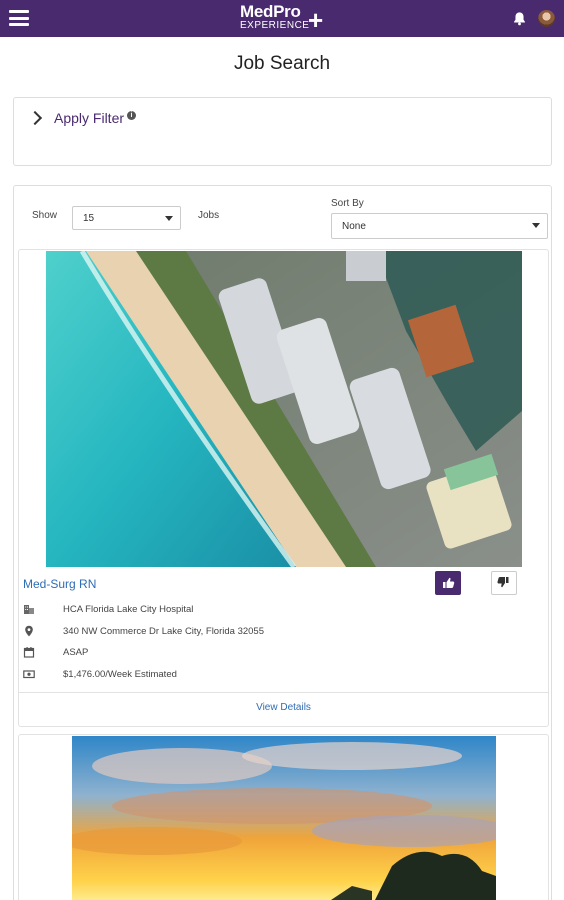 The image size is (564, 900). I want to click on medpro-logo: MedPro EXPERIENCE +, so click(281, 17).